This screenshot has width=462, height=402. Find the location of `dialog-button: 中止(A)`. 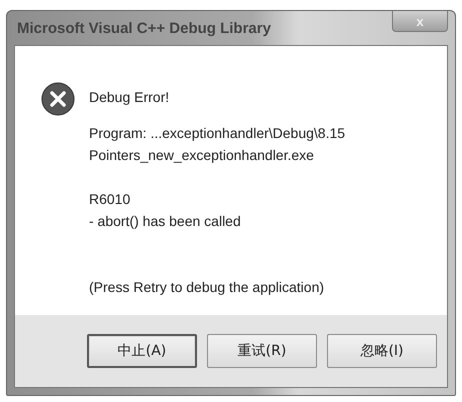

dialog-button: 中止(A) is located at coordinates (142, 351).